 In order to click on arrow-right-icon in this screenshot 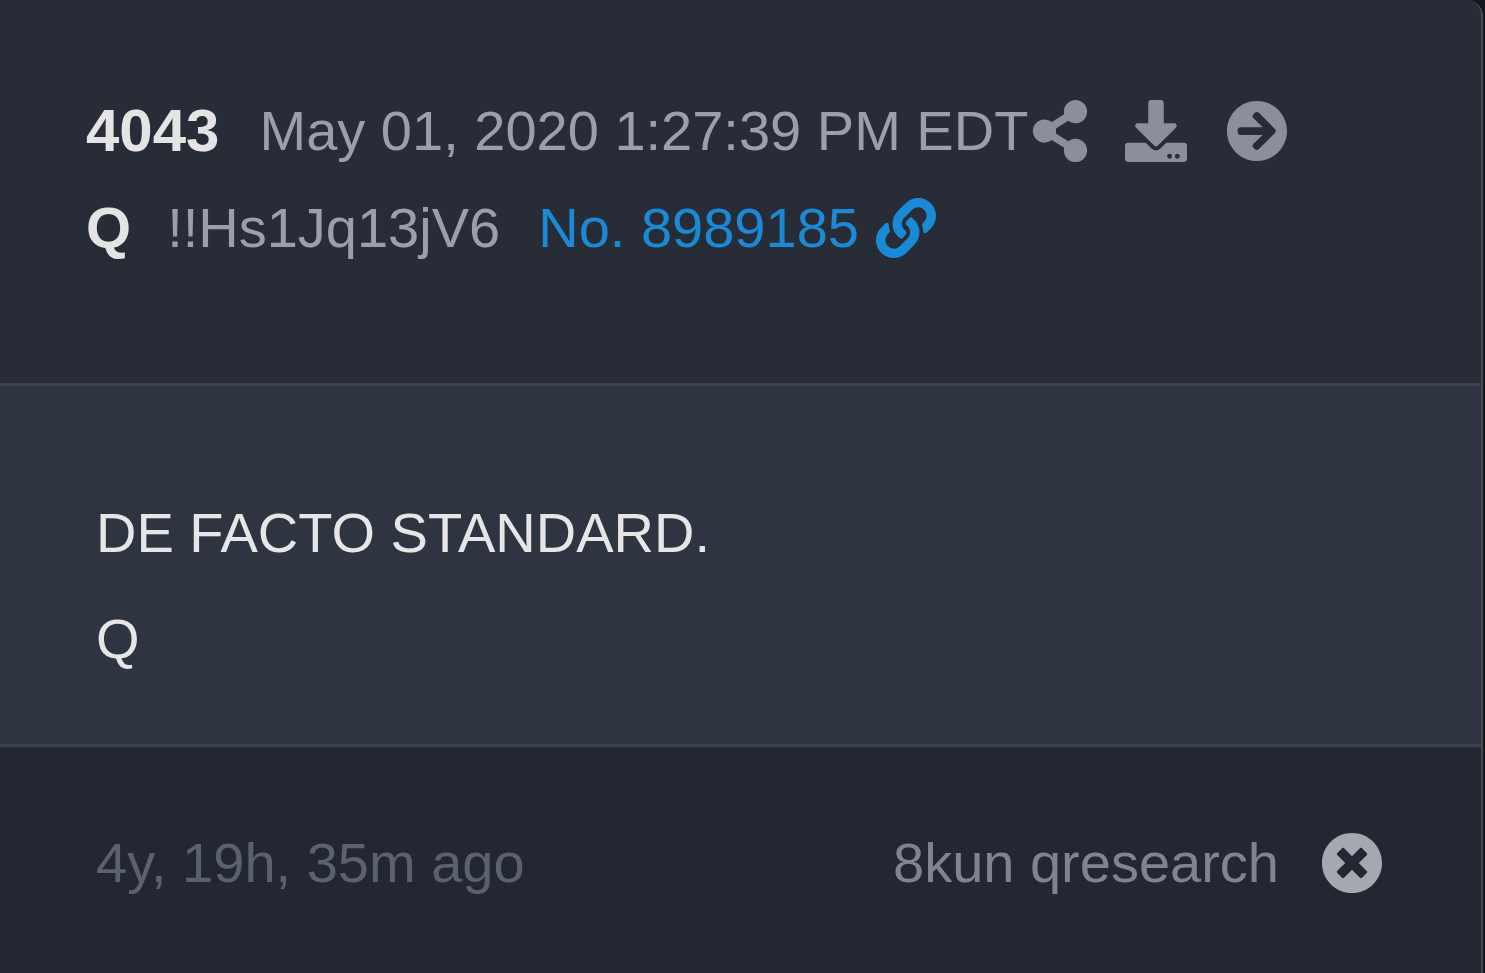, I will do `click(1257, 131)`.